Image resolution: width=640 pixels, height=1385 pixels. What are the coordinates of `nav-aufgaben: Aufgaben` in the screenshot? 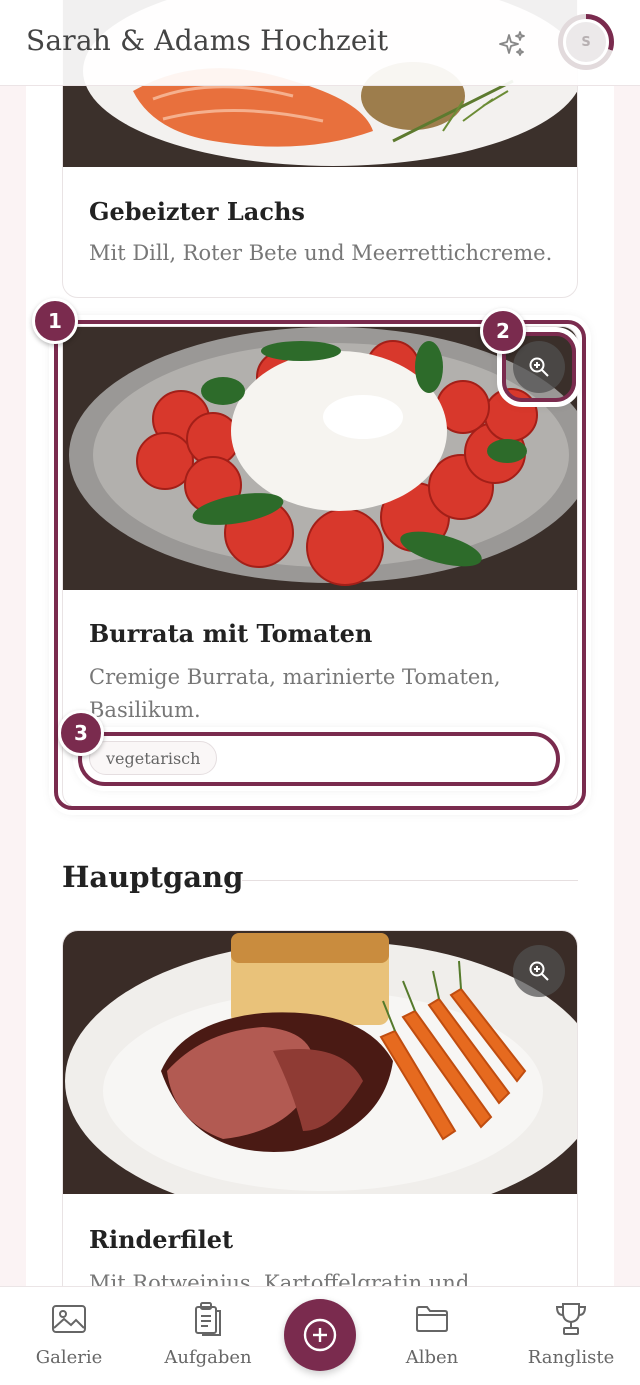 It's located at (208, 1333).